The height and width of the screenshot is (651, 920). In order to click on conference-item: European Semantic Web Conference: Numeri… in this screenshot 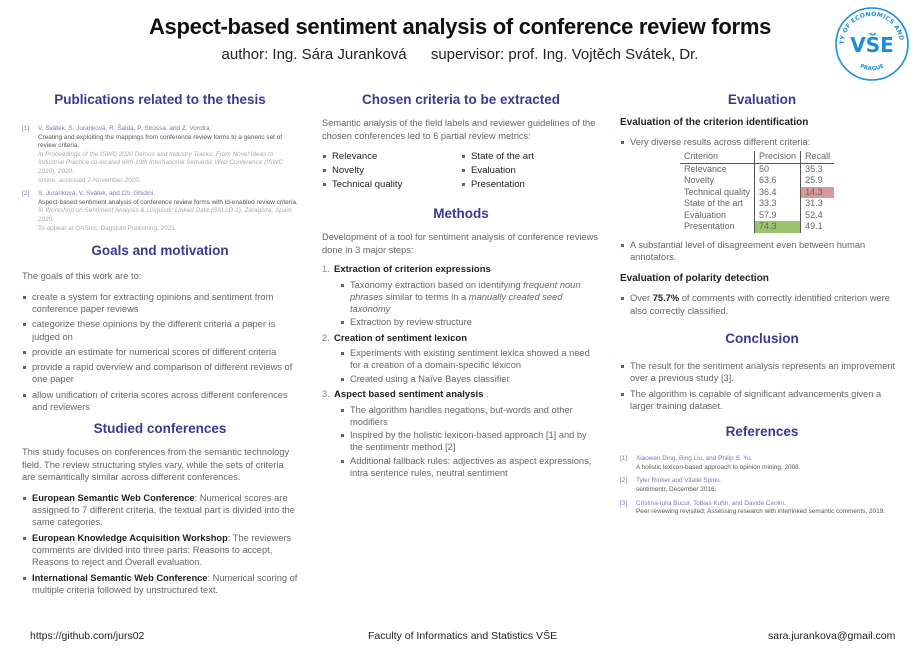, I will do `click(160, 510)`.